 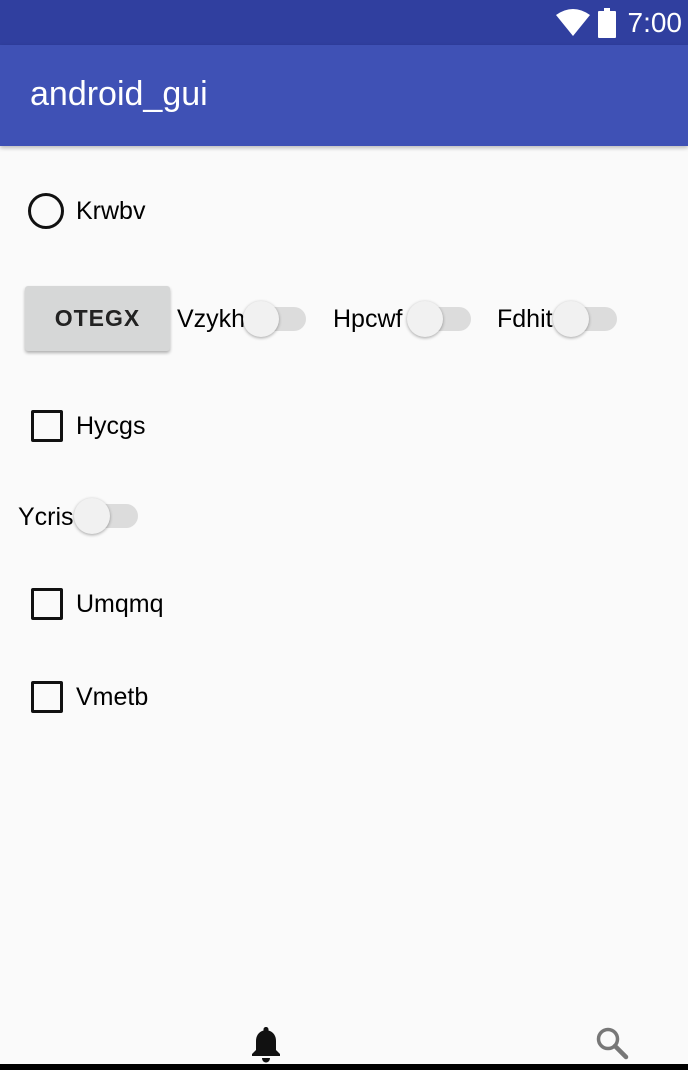 I want to click on switch-label-vzykh: Vzykh, so click(x=211, y=319).